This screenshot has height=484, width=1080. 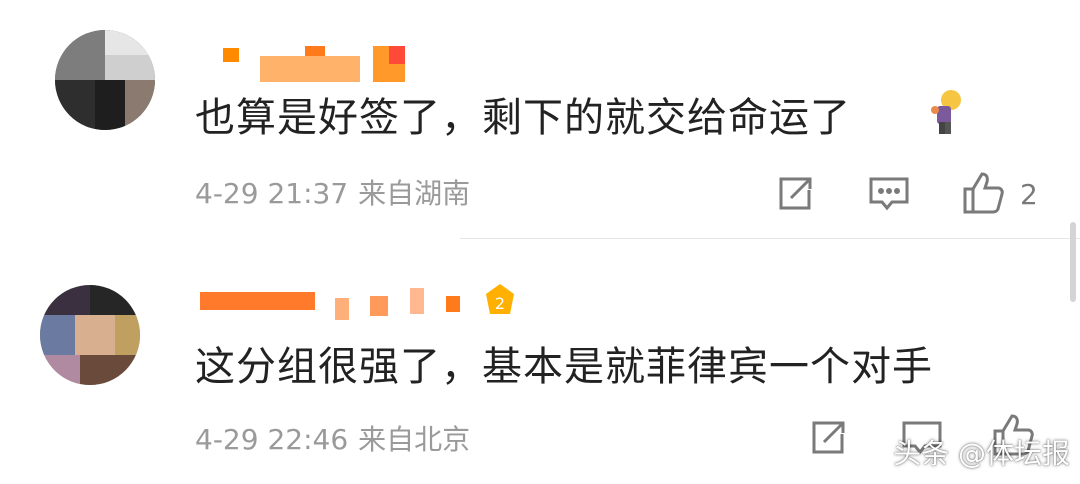 What do you see at coordinates (500, 303) in the screenshot?
I see `svg-text: 2` at bounding box center [500, 303].